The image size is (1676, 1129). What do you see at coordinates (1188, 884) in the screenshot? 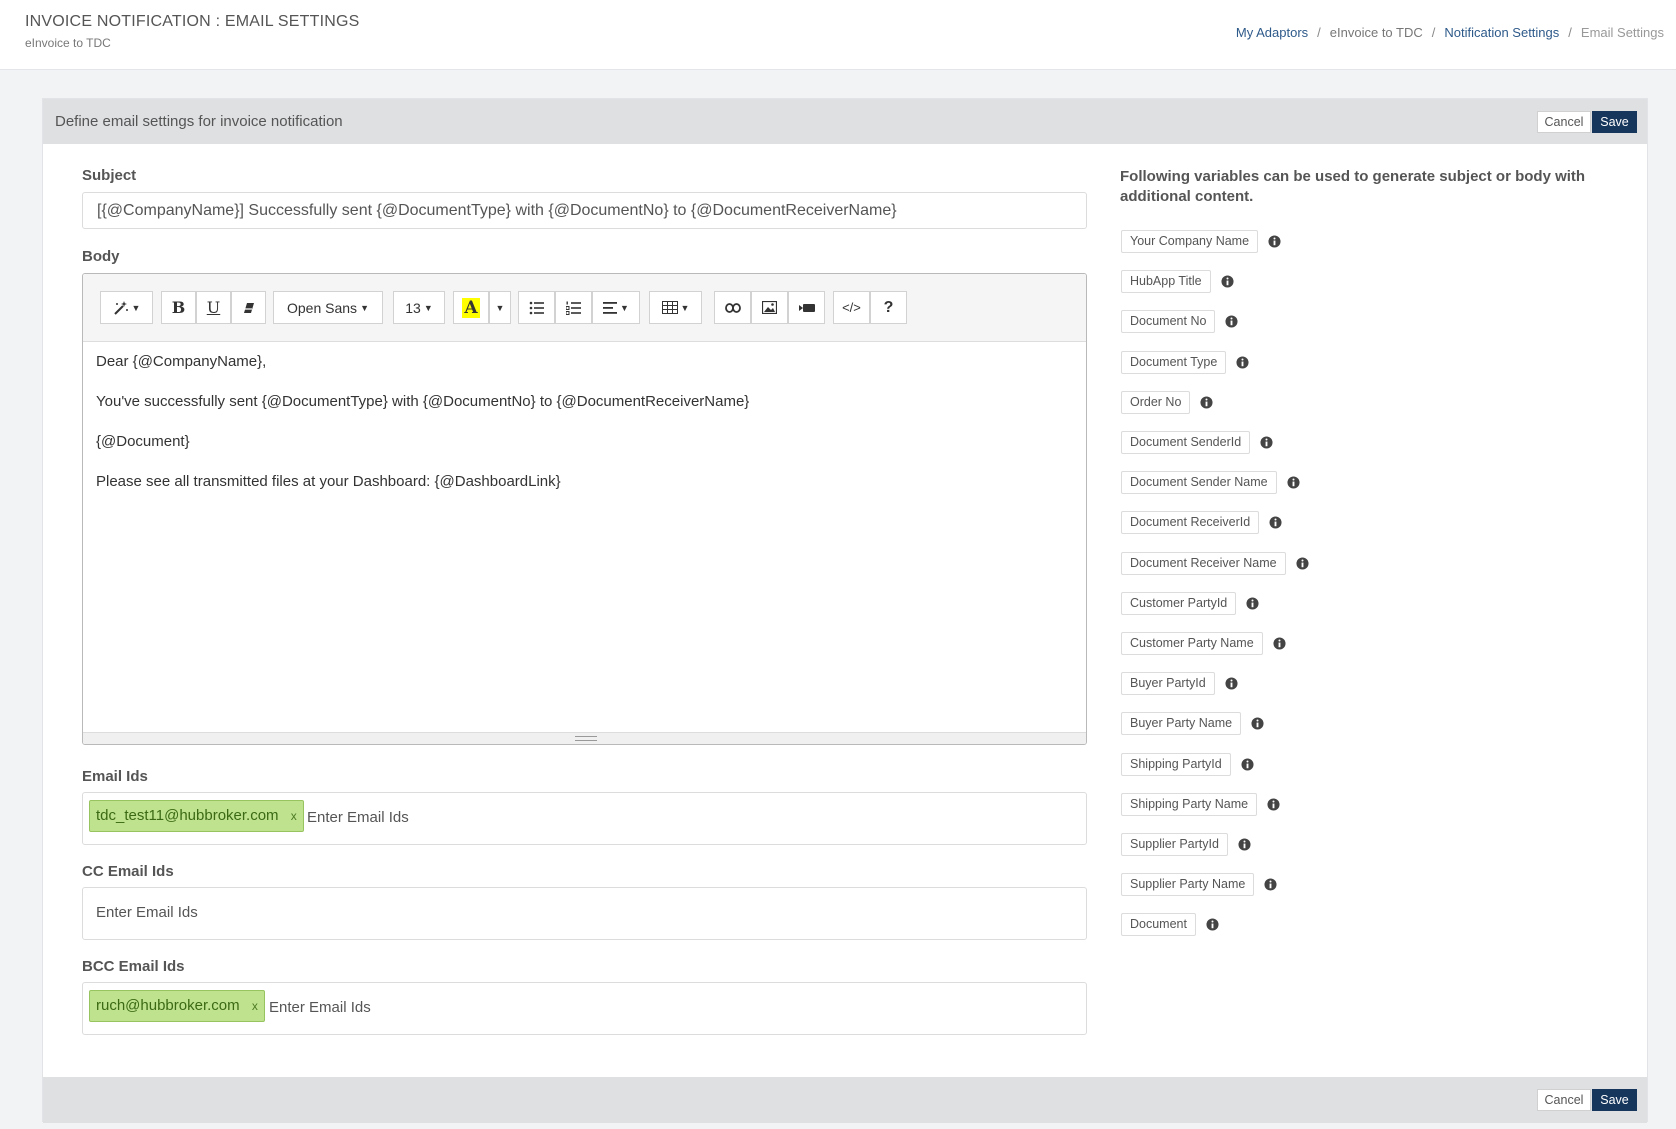
I see `variable-chip: Supplier Party Name` at bounding box center [1188, 884].